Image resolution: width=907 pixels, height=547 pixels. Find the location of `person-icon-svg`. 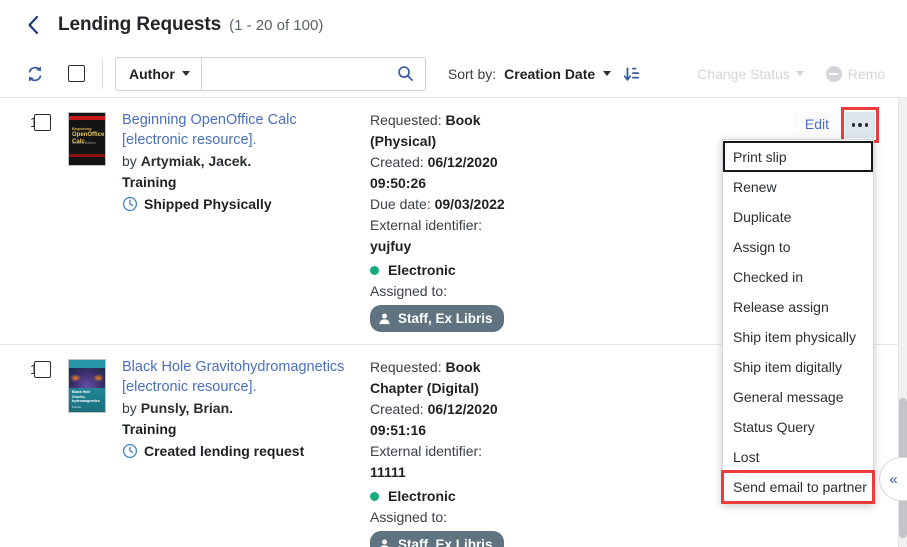

person-icon-svg is located at coordinates (384, 319).